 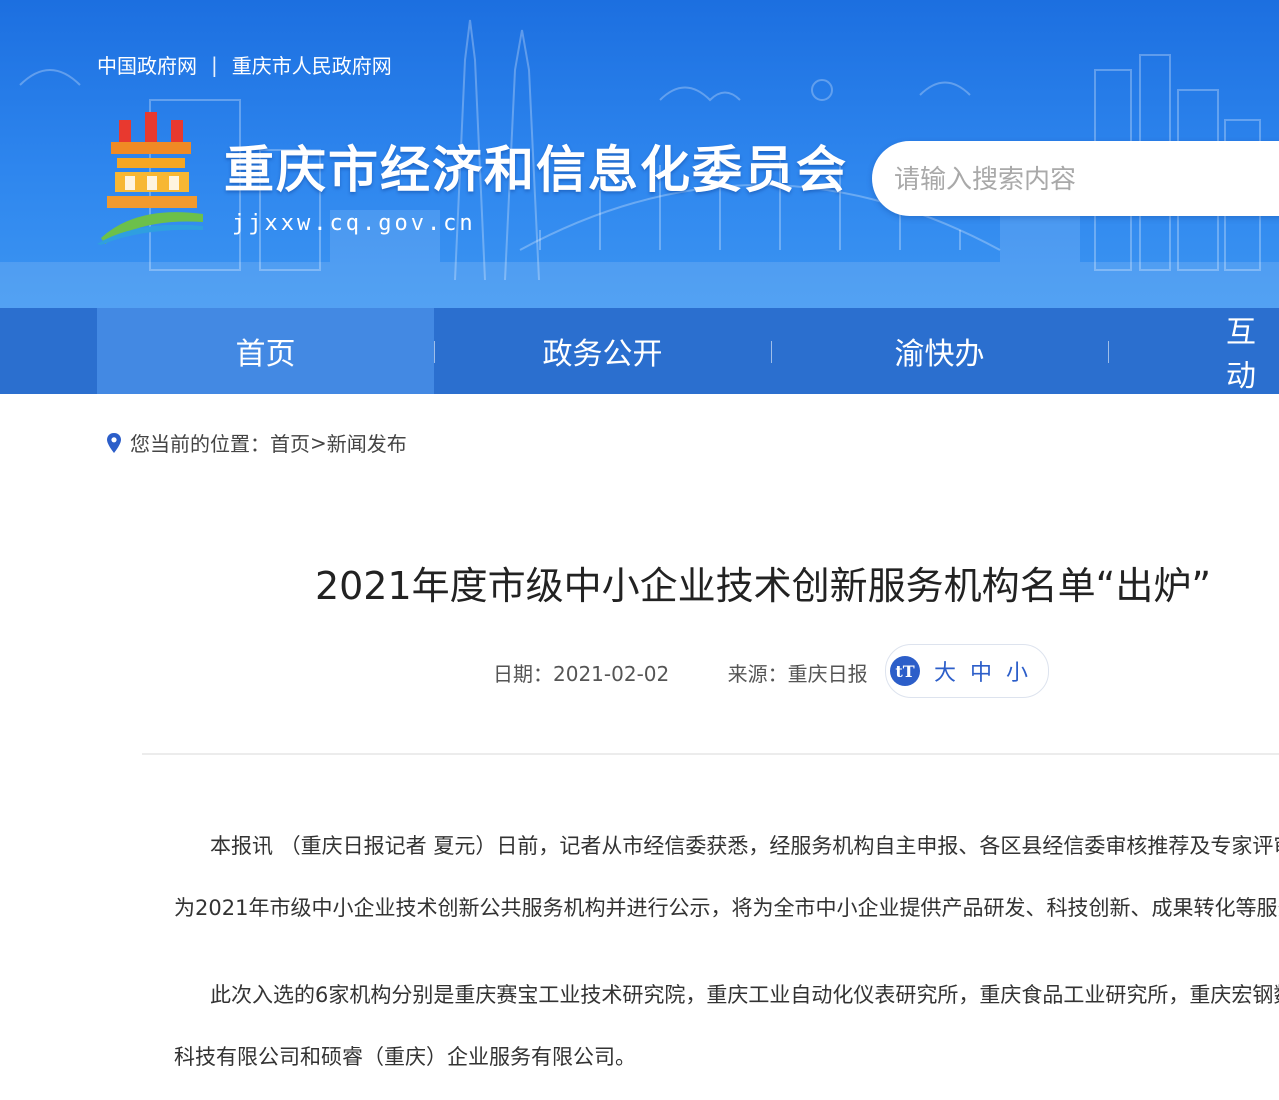 I want to click on search-box, so click(x=1075, y=179).